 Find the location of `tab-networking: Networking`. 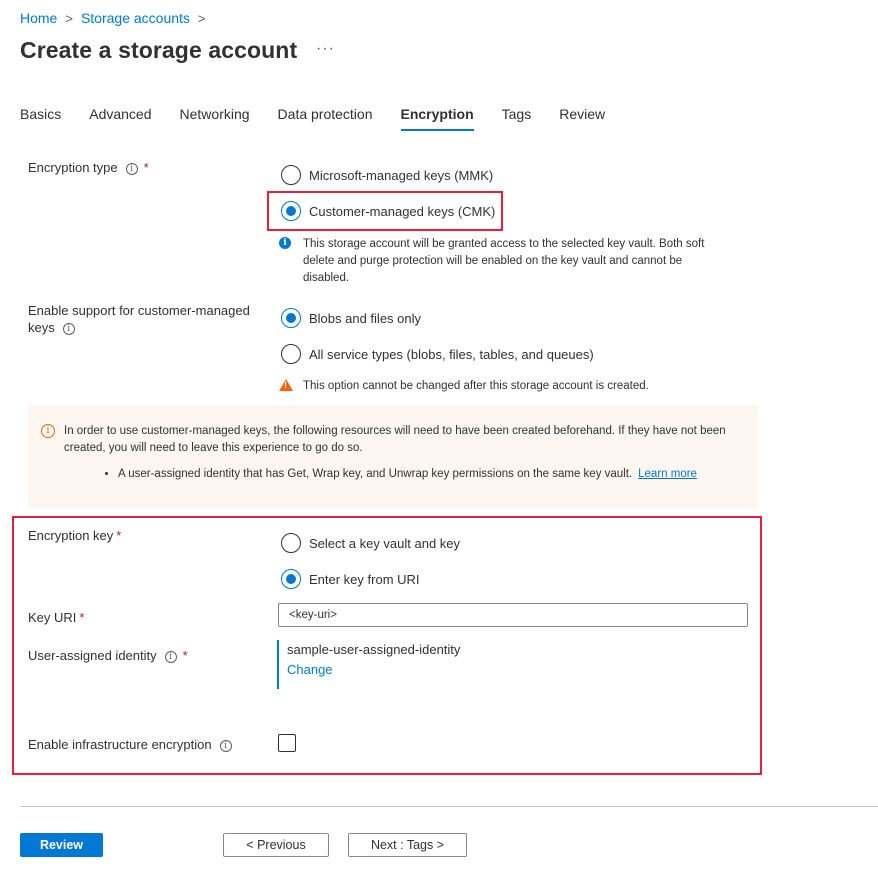

tab-networking: Networking is located at coordinates (215, 118).